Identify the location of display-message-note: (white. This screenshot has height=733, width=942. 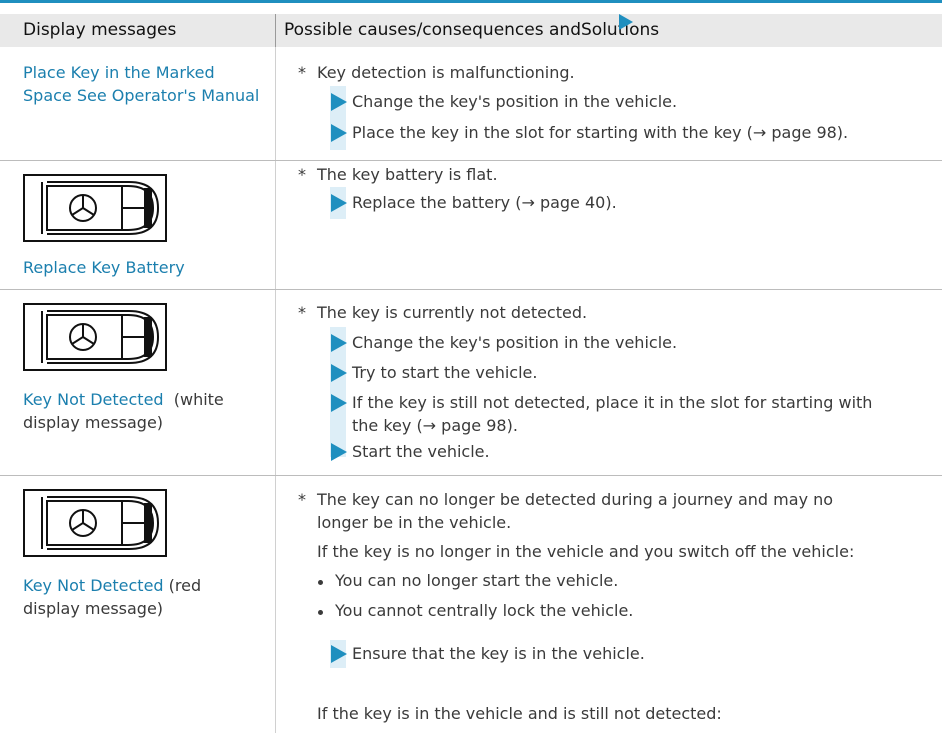
(198, 399).